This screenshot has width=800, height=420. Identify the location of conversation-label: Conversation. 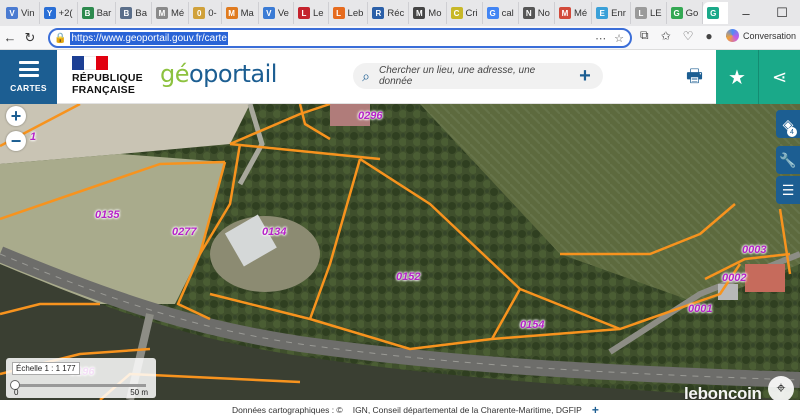
(769, 35).